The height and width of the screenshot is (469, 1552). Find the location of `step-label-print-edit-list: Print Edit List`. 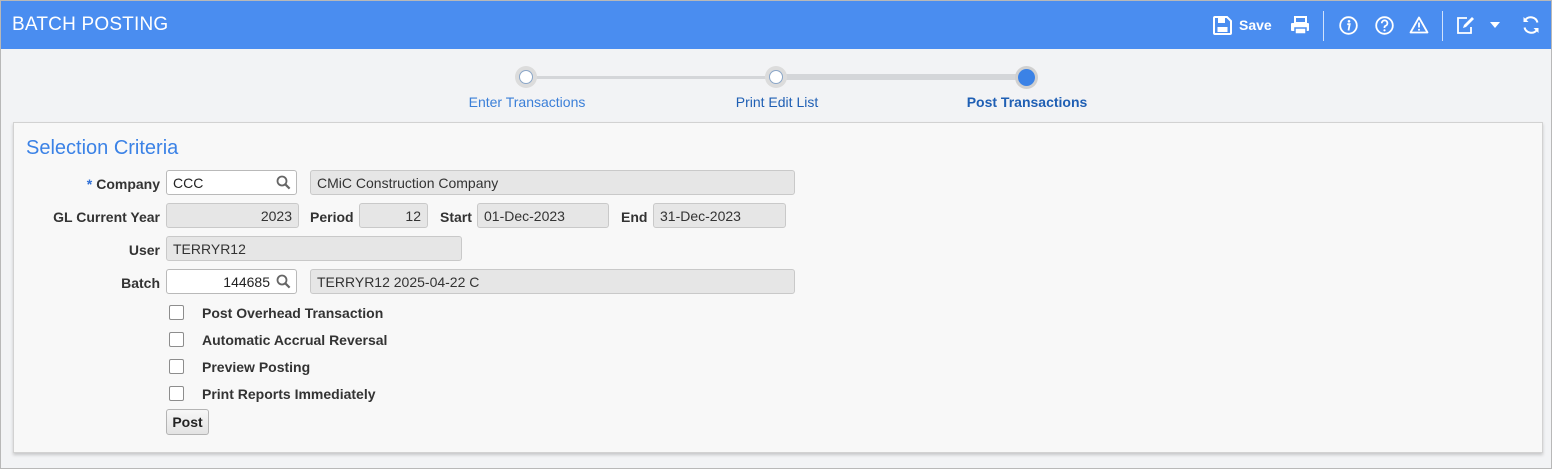

step-label-print-edit-list: Print Edit List is located at coordinates (777, 102).